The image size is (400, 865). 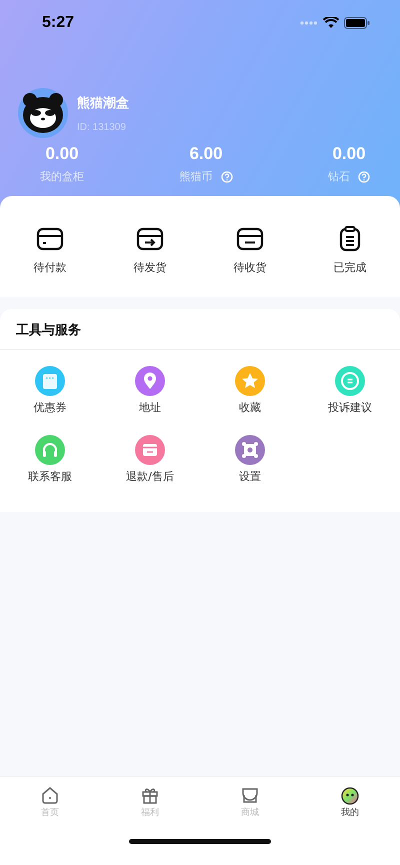 What do you see at coordinates (58, 23) in the screenshot?
I see `status-time: 5:27` at bounding box center [58, 23].